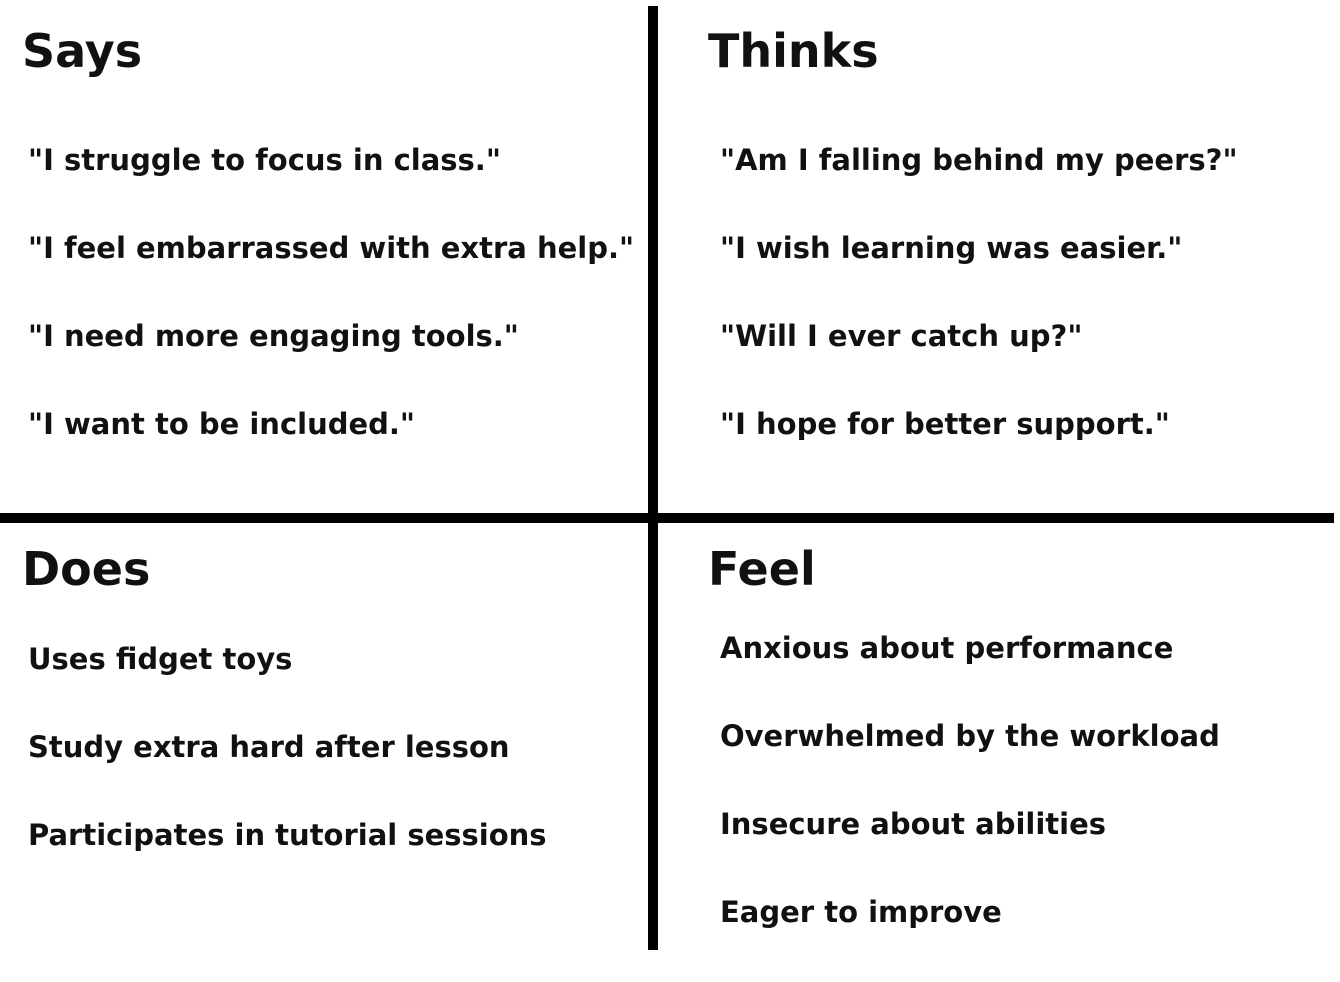 The width and height of the screenshot is (1340, 982). What do you see at coordinates (82, 51) in the screenshot?
I see `says-title: Says` at bounding box center [82, 51].